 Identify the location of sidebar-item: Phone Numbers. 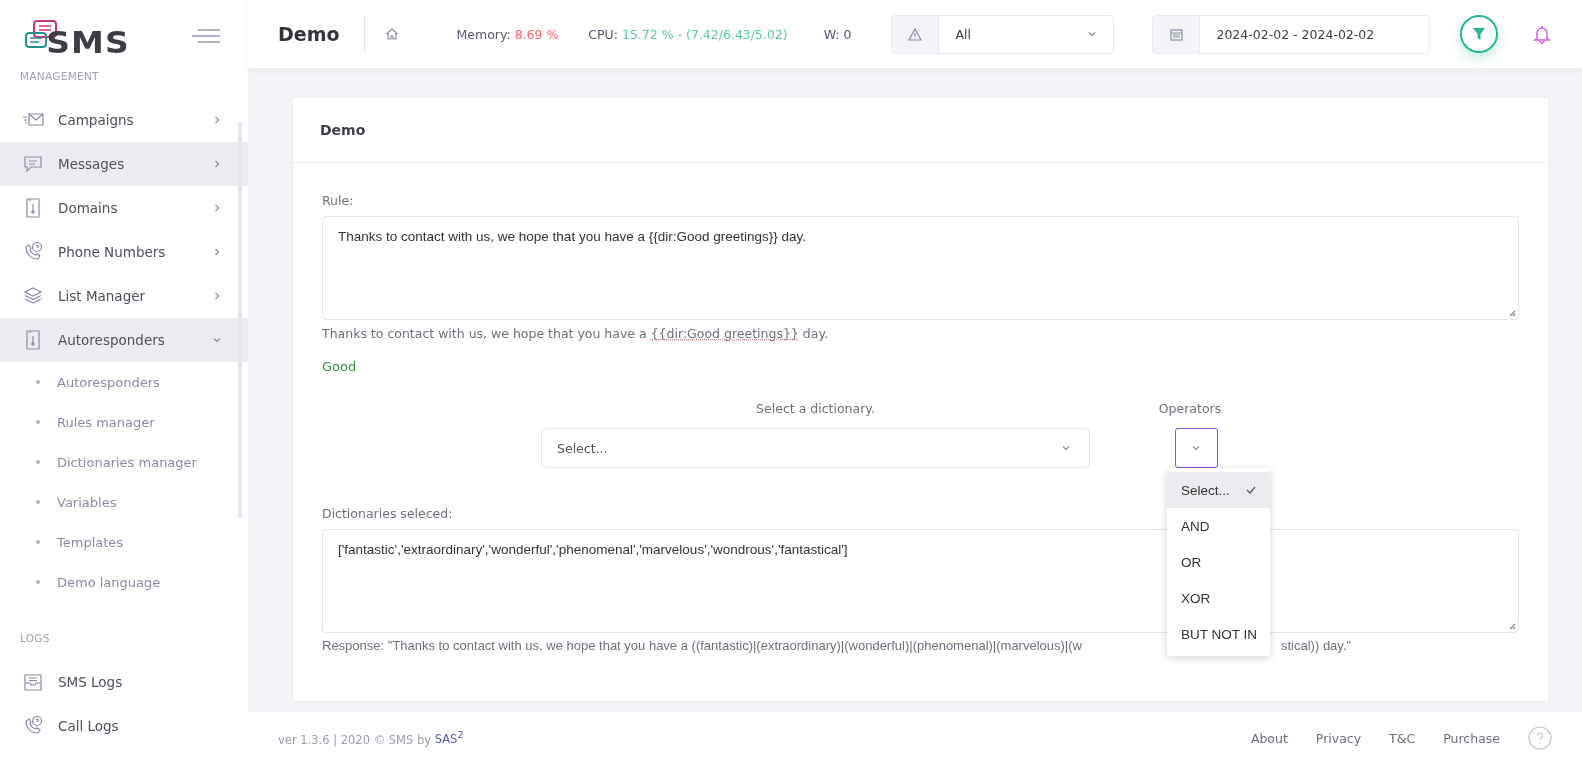
(124, 252).